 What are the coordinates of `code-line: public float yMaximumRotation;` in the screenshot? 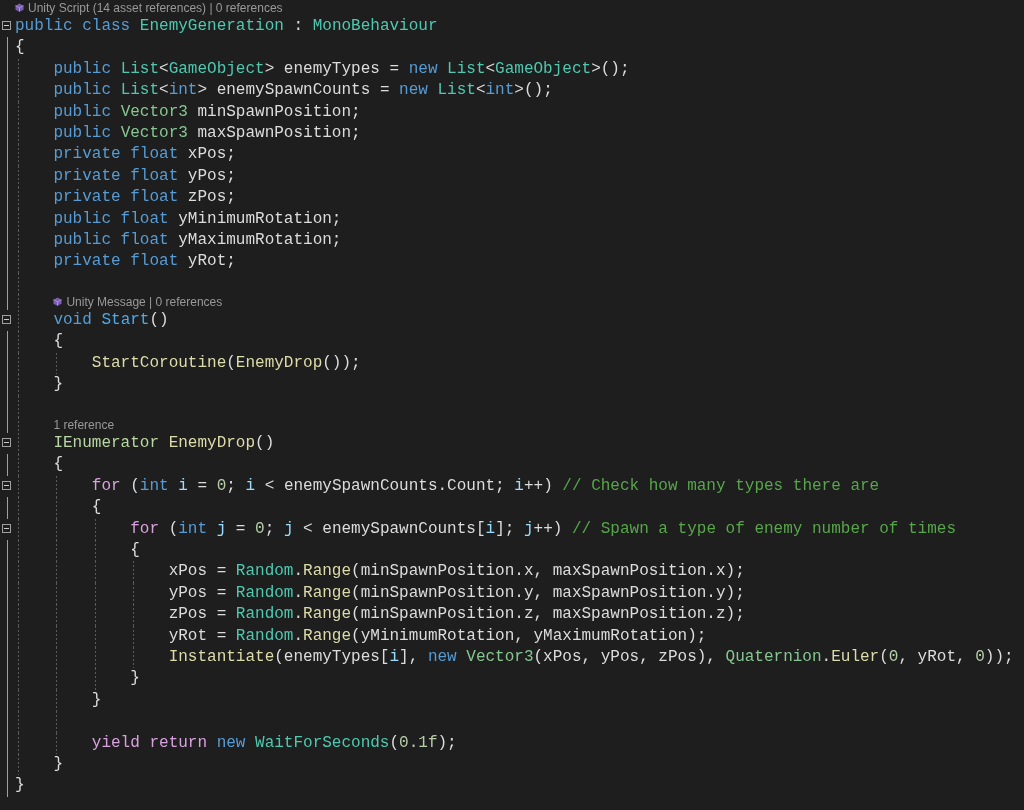 It's located at (197, 240).